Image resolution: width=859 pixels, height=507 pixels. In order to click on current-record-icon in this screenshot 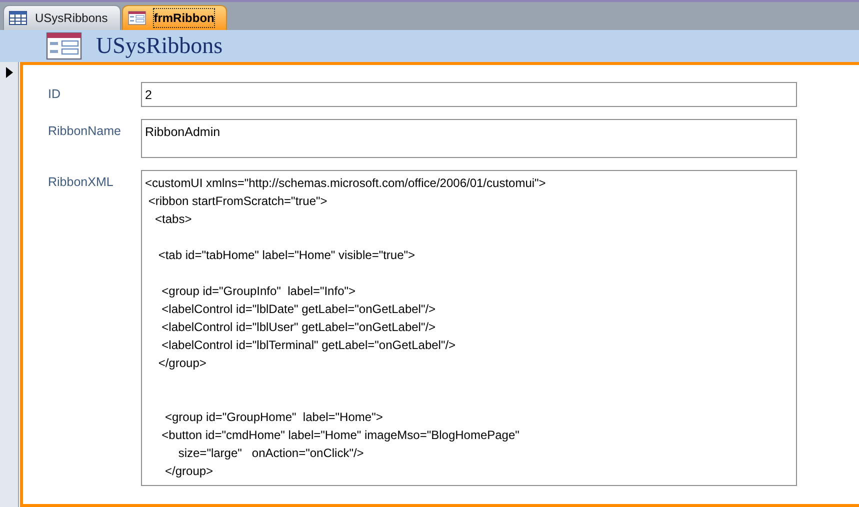, I will do `click(9, 72)`.